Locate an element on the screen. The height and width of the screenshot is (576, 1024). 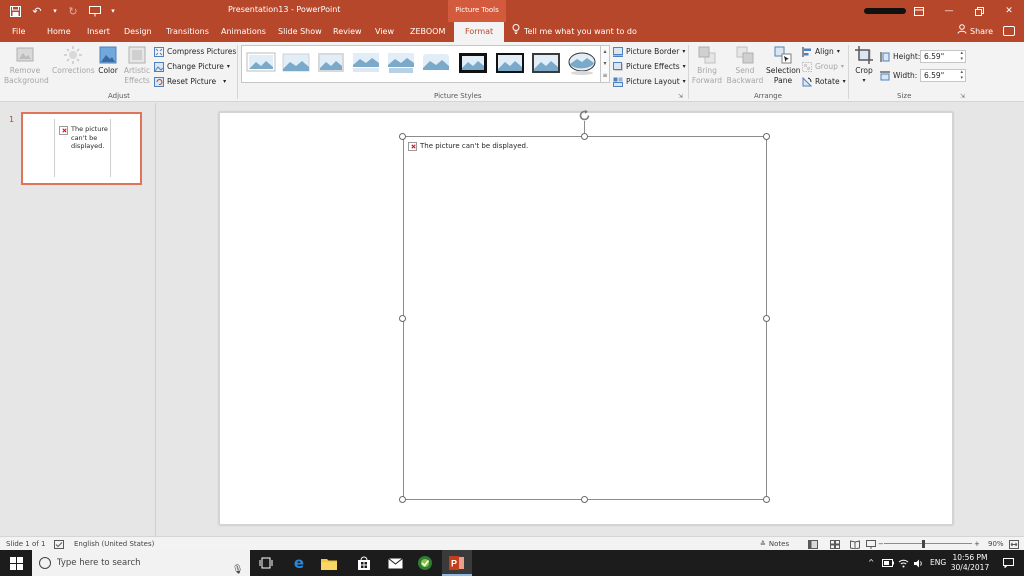
picture-style-simple-frame is located at coordinates (261, 63).